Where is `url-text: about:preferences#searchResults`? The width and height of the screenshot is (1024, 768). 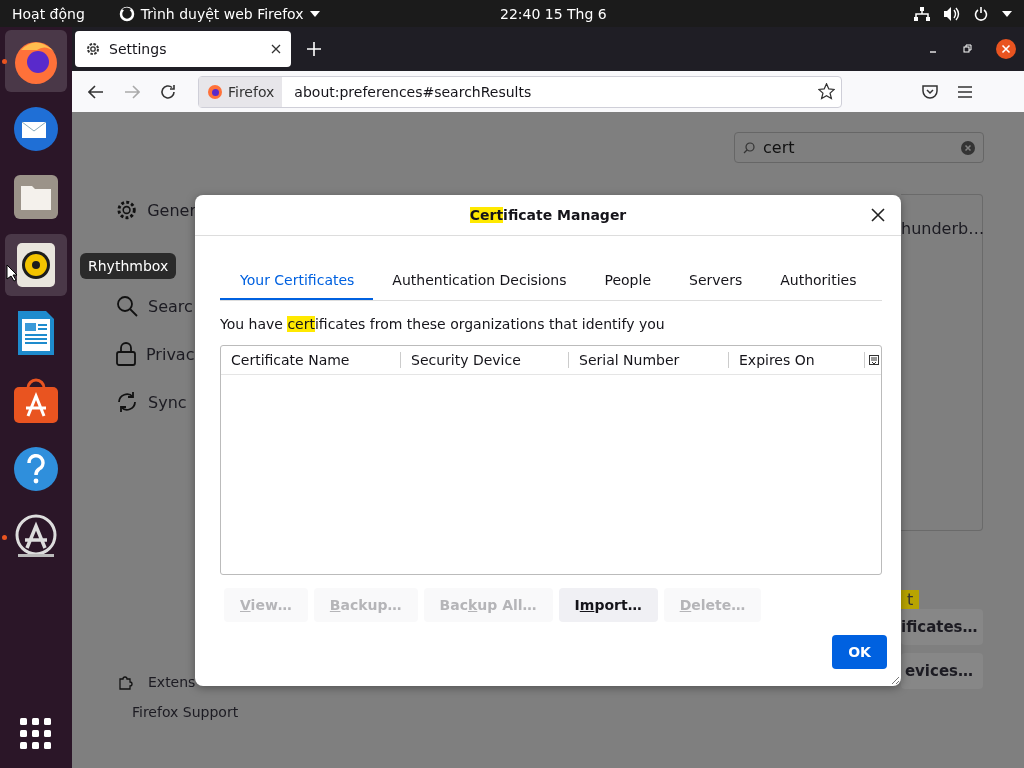 url-text: about:preferences#searchResults is located at coordinates (413, 91).